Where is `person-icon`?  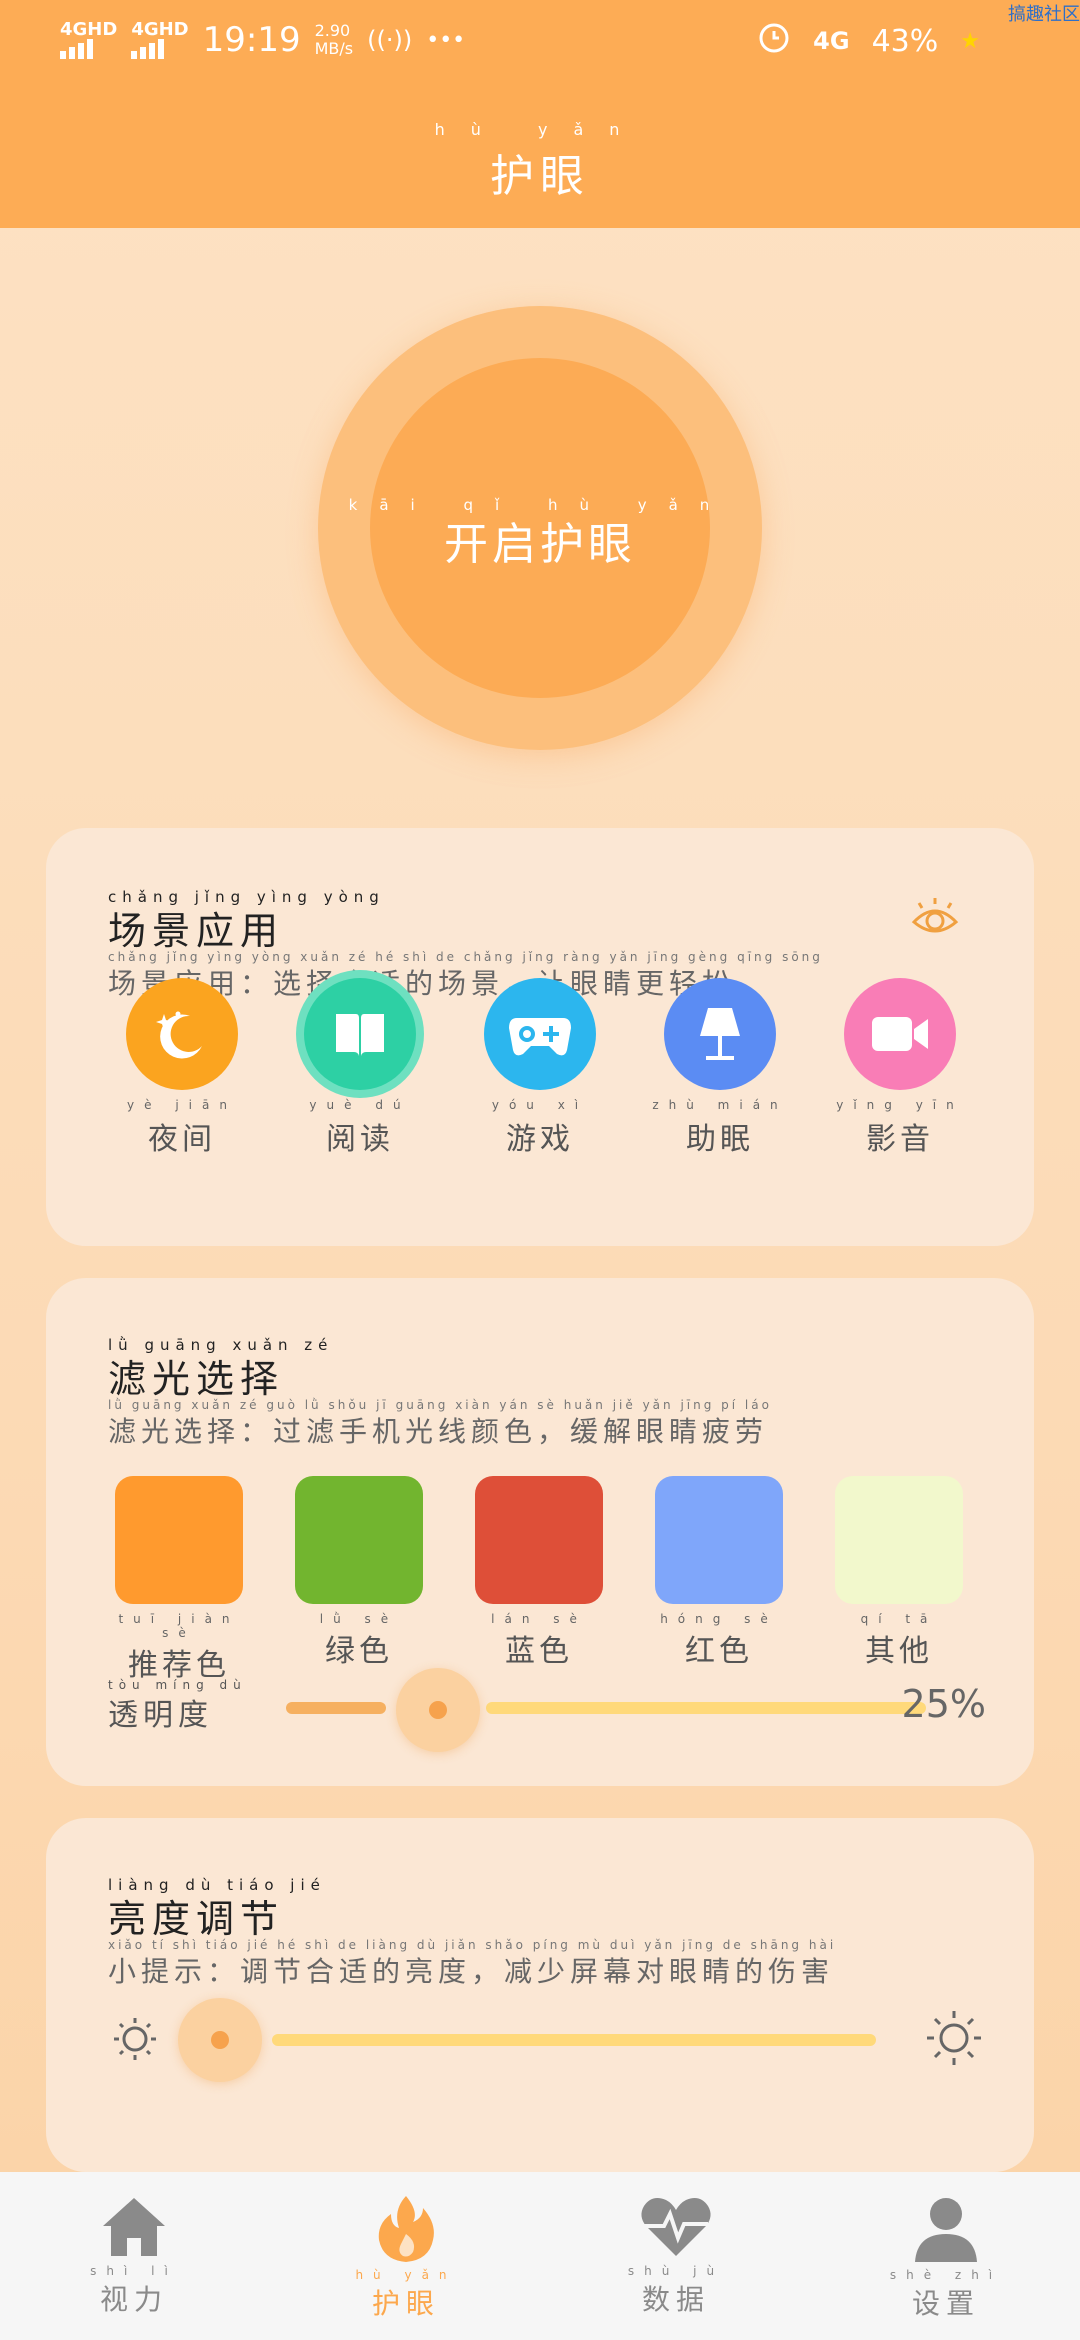 person-icon is located at coordinates (946, 2233).